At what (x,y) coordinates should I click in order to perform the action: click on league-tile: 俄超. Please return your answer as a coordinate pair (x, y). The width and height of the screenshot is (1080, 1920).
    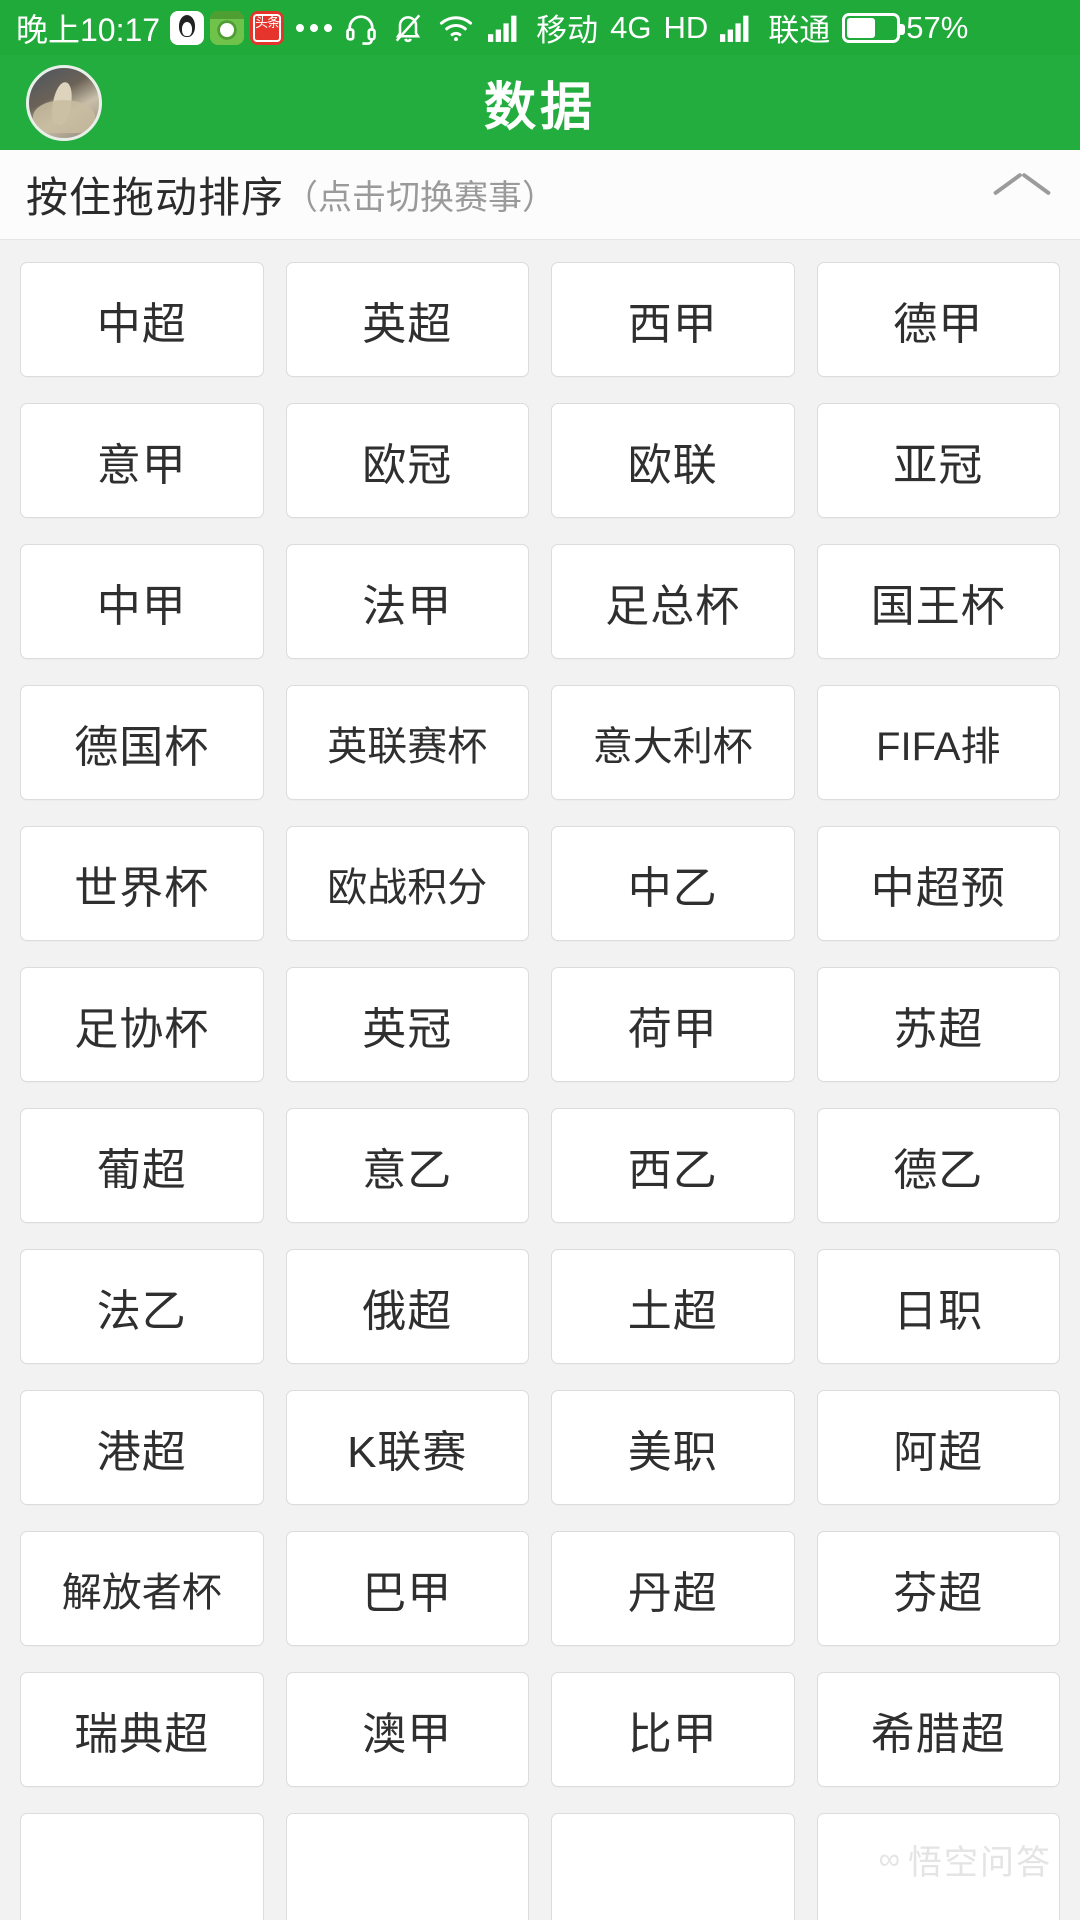
    Looking at the image, I should click on (407, 1306).